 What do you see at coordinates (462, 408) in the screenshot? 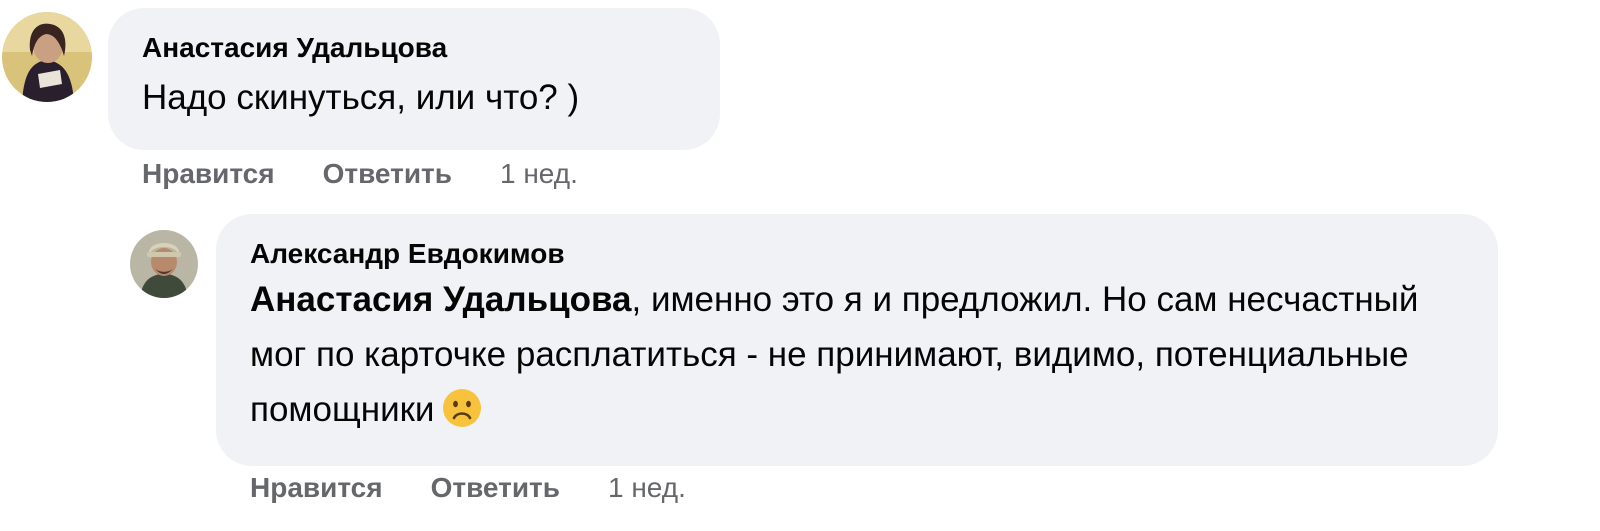
I see `sad-face-emoji-icon` at bounding box center [462, 408].